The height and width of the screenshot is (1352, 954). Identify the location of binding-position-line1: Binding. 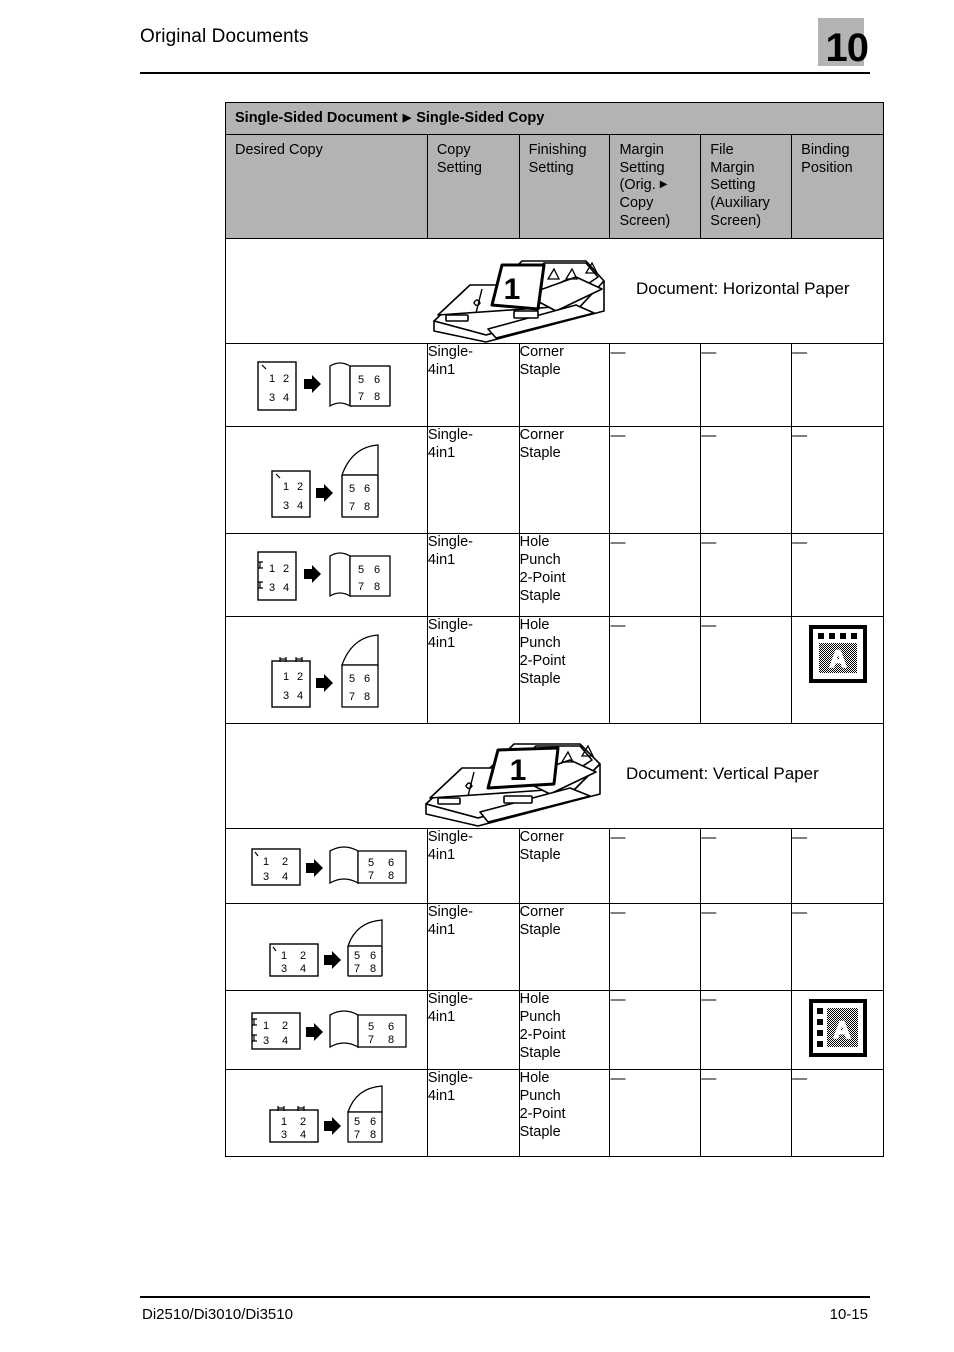
(825, 150).